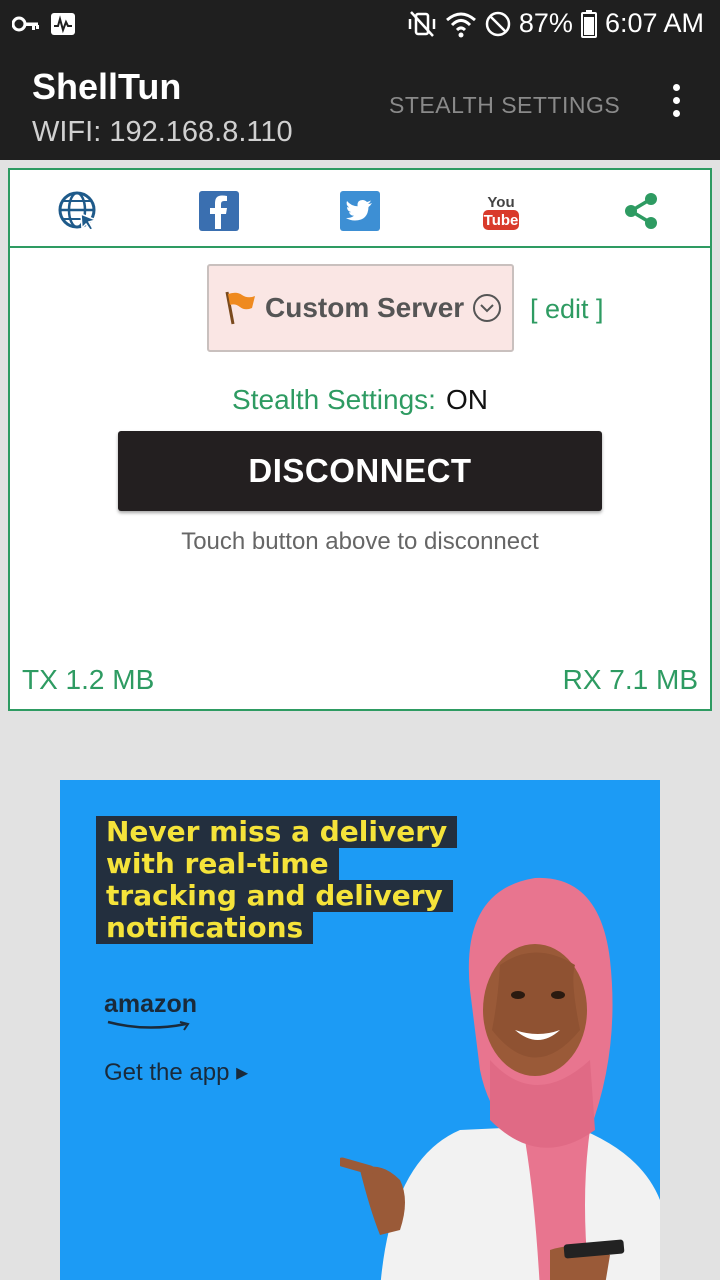  Describe the element at coordinates (277, 832) in the screenshot. I see `ad-headline-line: Never miss a delivery` at that location.